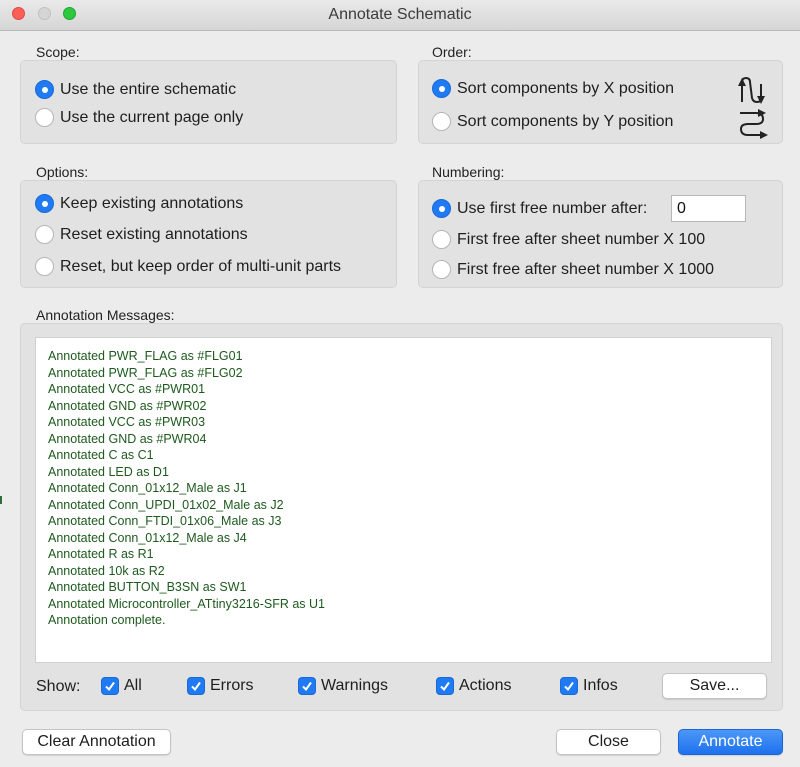 The height and width of the screenshot is (767, 800). Describe the element at coordinates (147, 537) in the screenshot. I see `message-line: Annotated Conn_01x12_Male as J4` at that location.